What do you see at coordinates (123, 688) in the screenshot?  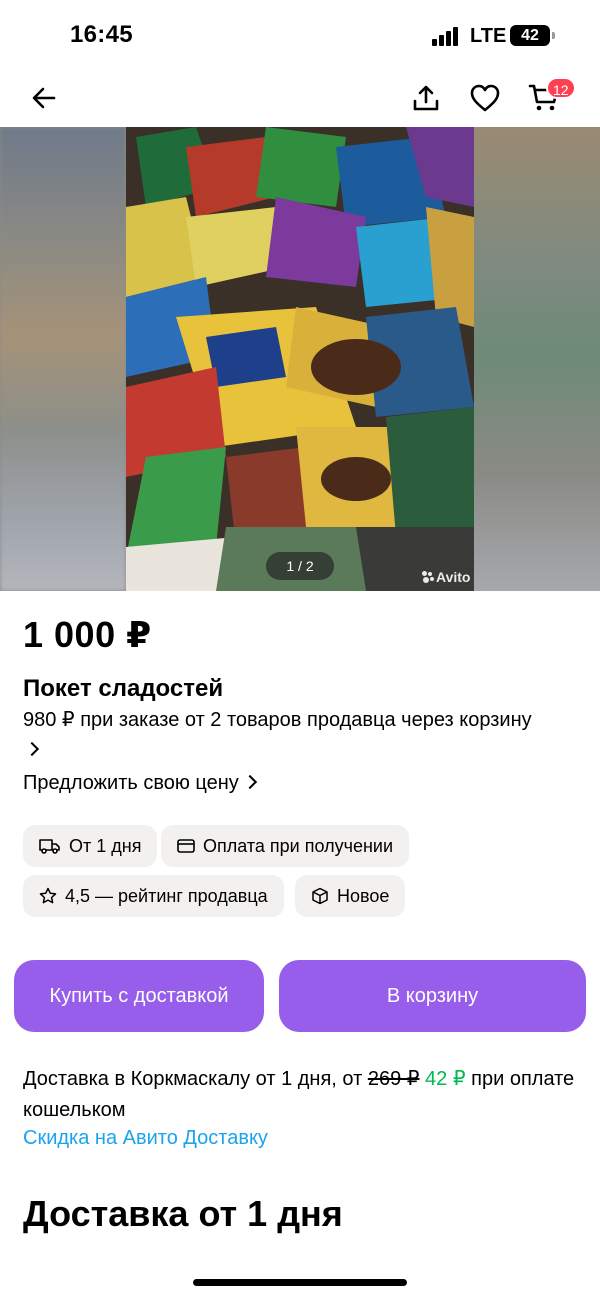 I see `listing-title: Покет сладостей` at bounding box center [123, 688].